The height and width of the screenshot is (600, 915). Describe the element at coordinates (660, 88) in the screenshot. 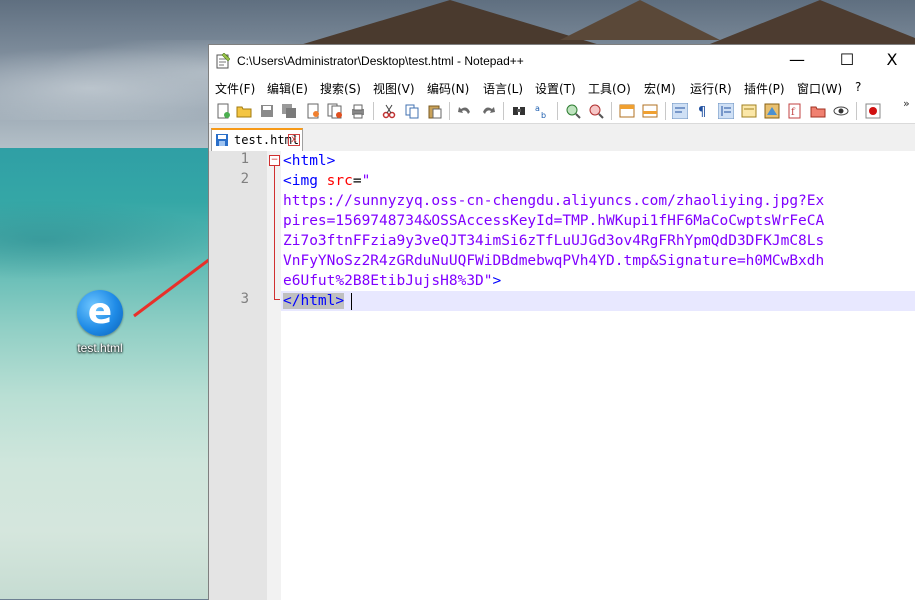

I see `menu-macro: 宏(M)` at that location.